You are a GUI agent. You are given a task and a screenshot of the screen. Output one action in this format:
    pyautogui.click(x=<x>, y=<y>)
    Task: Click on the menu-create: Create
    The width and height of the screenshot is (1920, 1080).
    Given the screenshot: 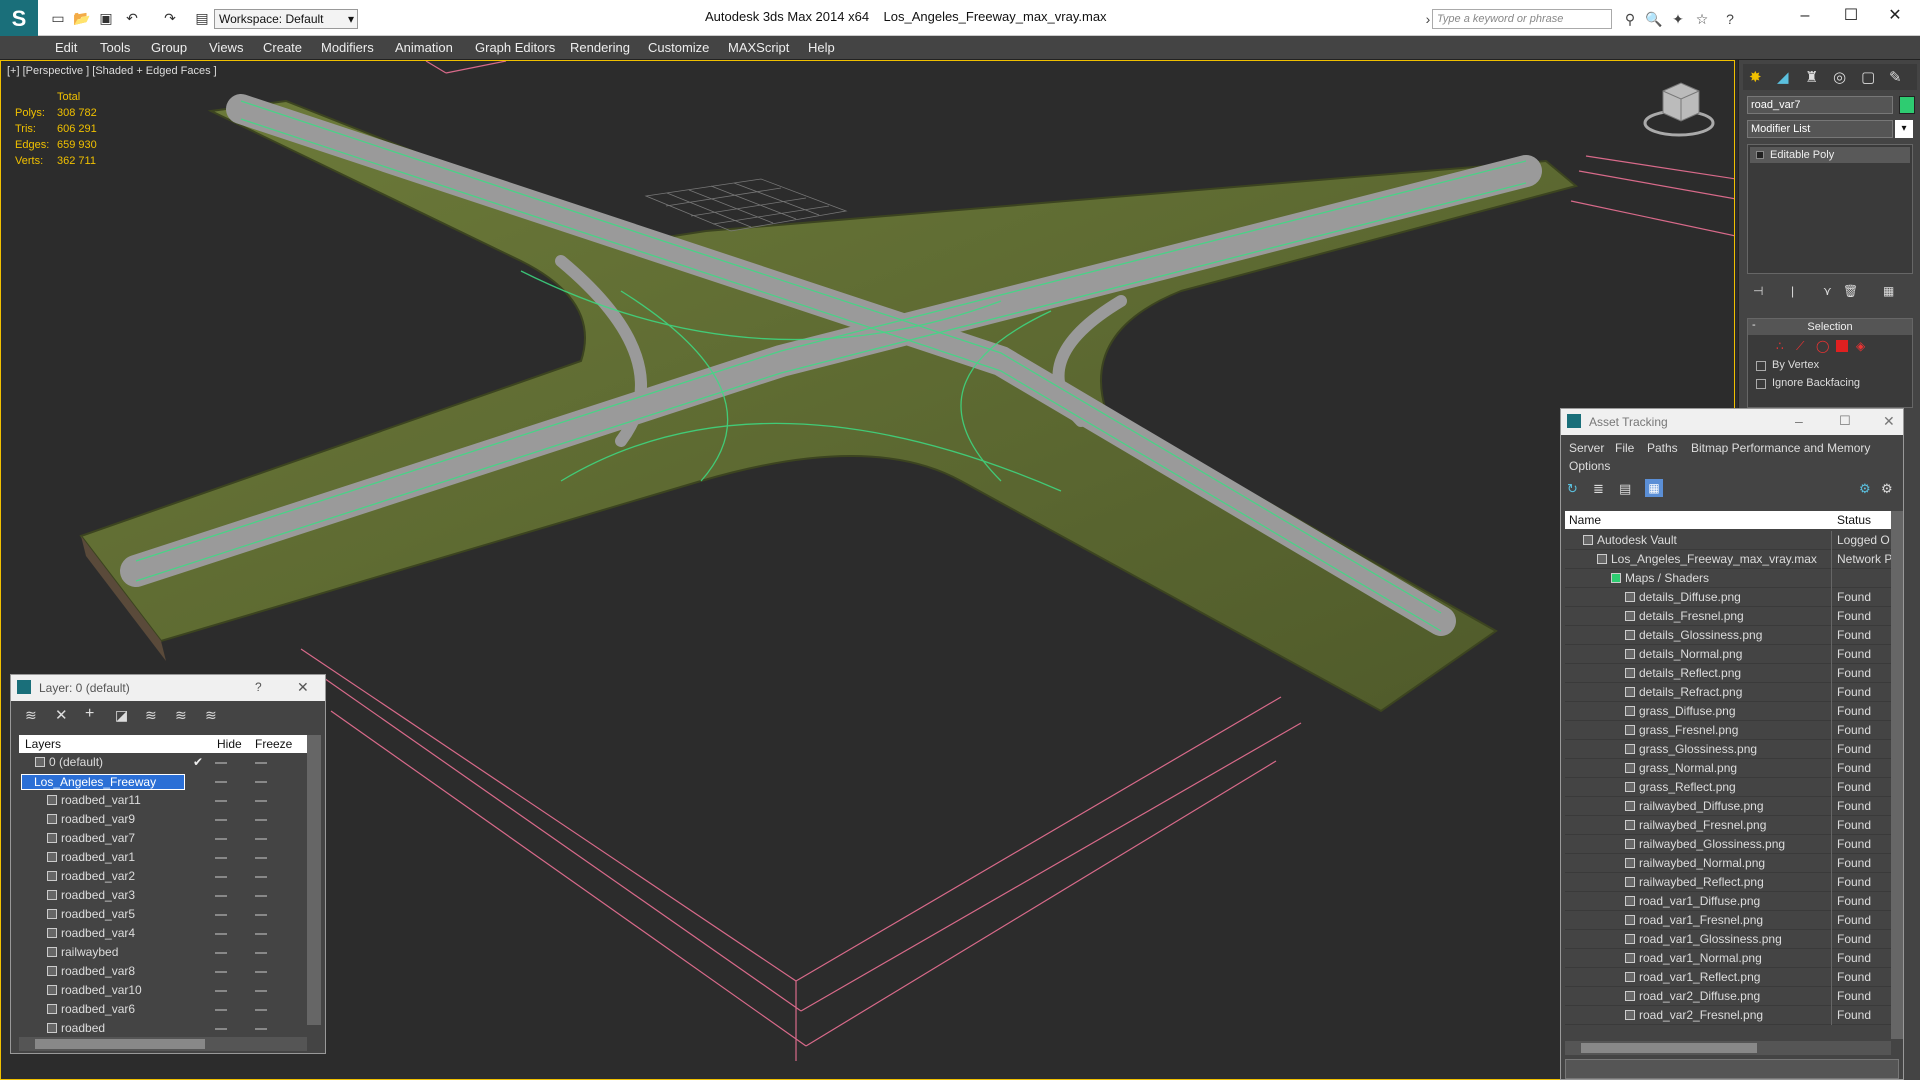 What is the action you would take?
    pyautogui.click(x=282, y=47)
    